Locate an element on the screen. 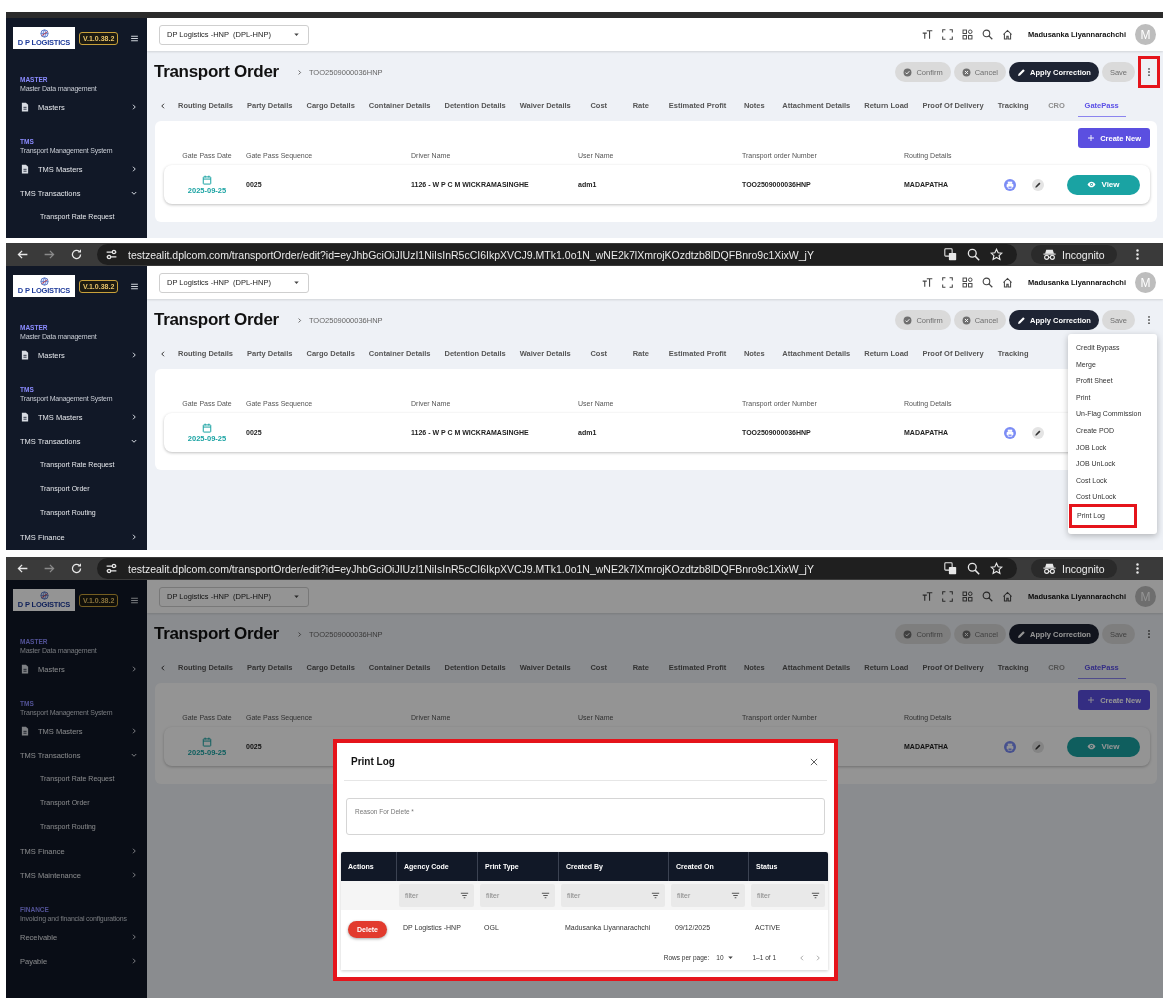 The width and height of the screenshot is (1166, 998). close-icon is located at coordinates (814, 761).